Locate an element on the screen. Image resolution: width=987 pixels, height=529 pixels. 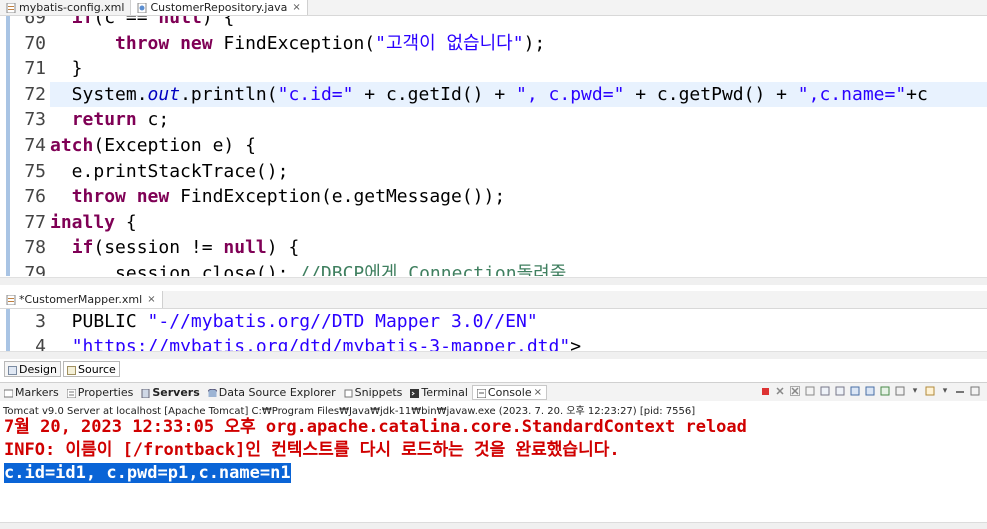
code-token: + c.getPwd() + is located at coordinates (711, 94).